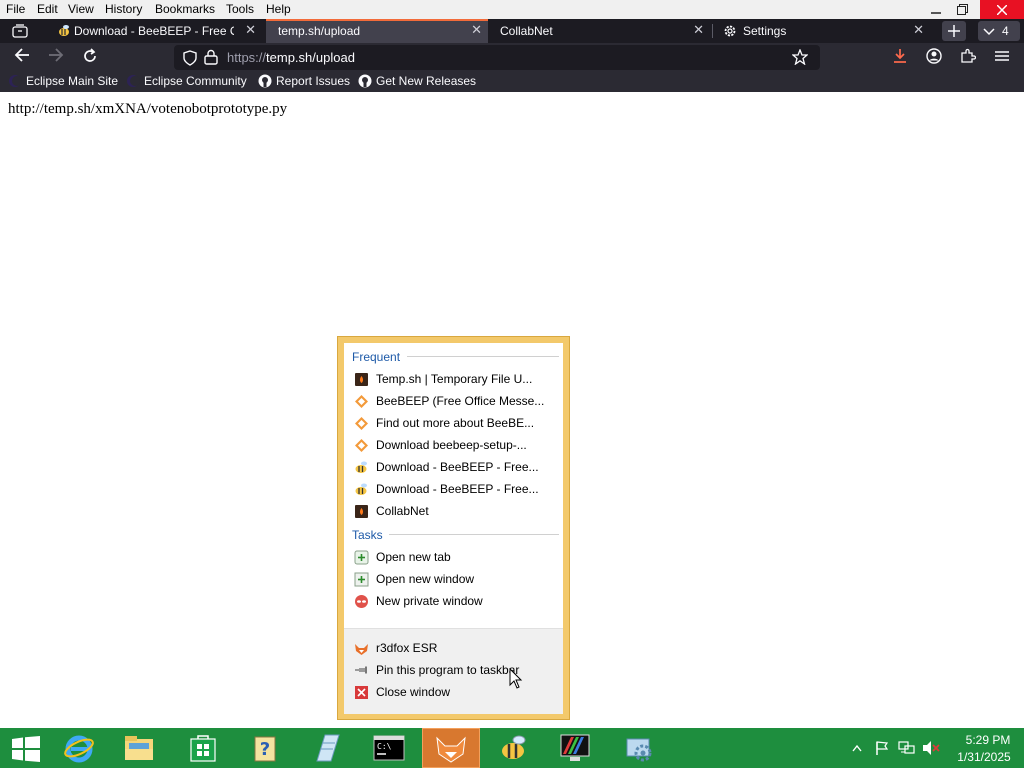  What do you see at coordinates (327, 748) in the screenshot?
I see `taskbar-notes-app` at bounding box center [327, 748].